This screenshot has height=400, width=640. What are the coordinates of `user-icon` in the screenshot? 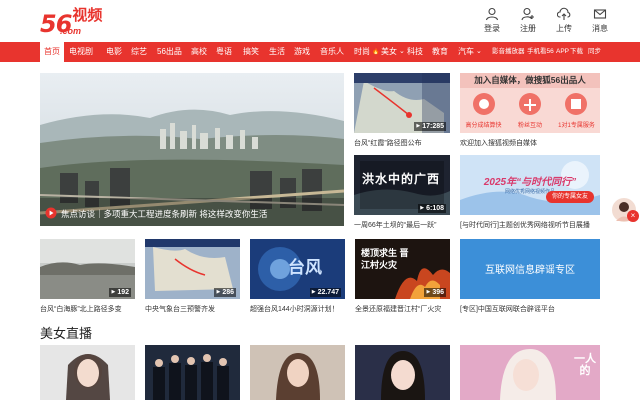 It's located at (492, 14).